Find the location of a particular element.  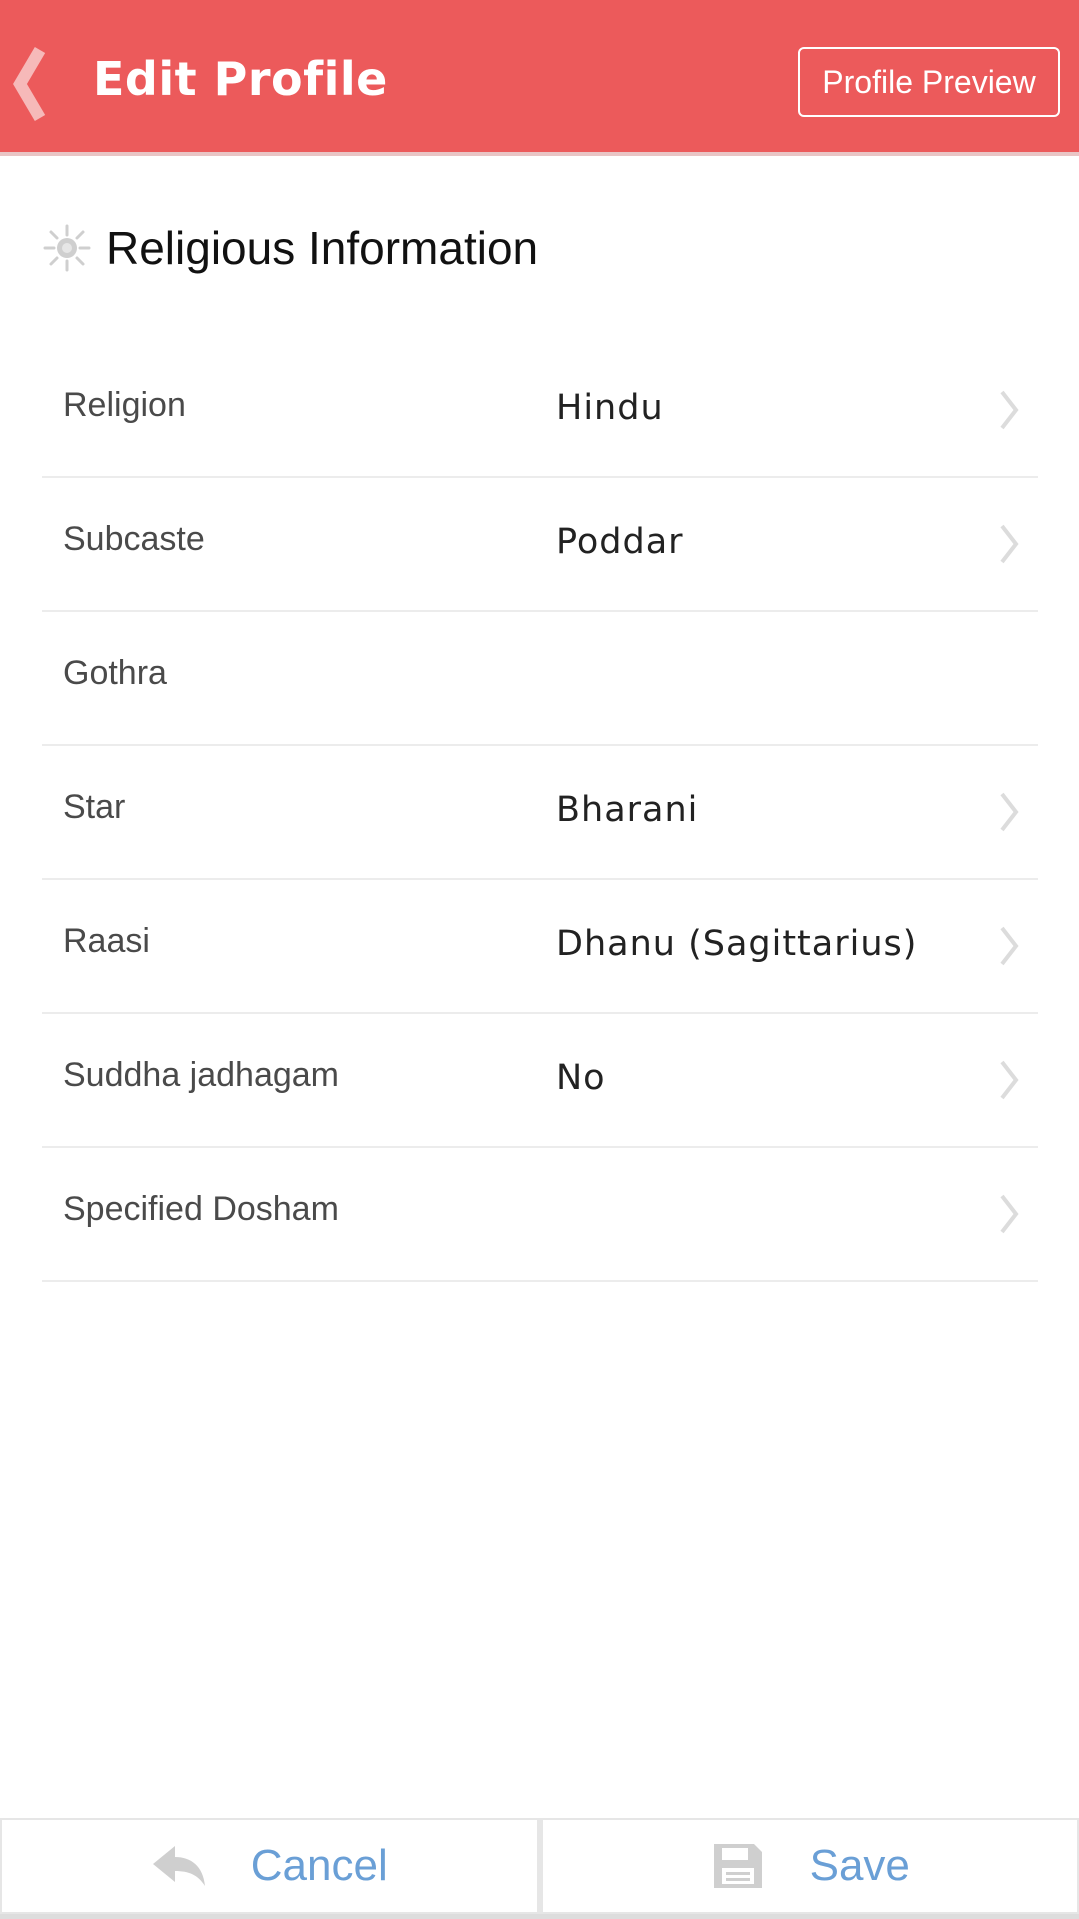

reply-arrow-icon is located at coordinates (178, 1866).